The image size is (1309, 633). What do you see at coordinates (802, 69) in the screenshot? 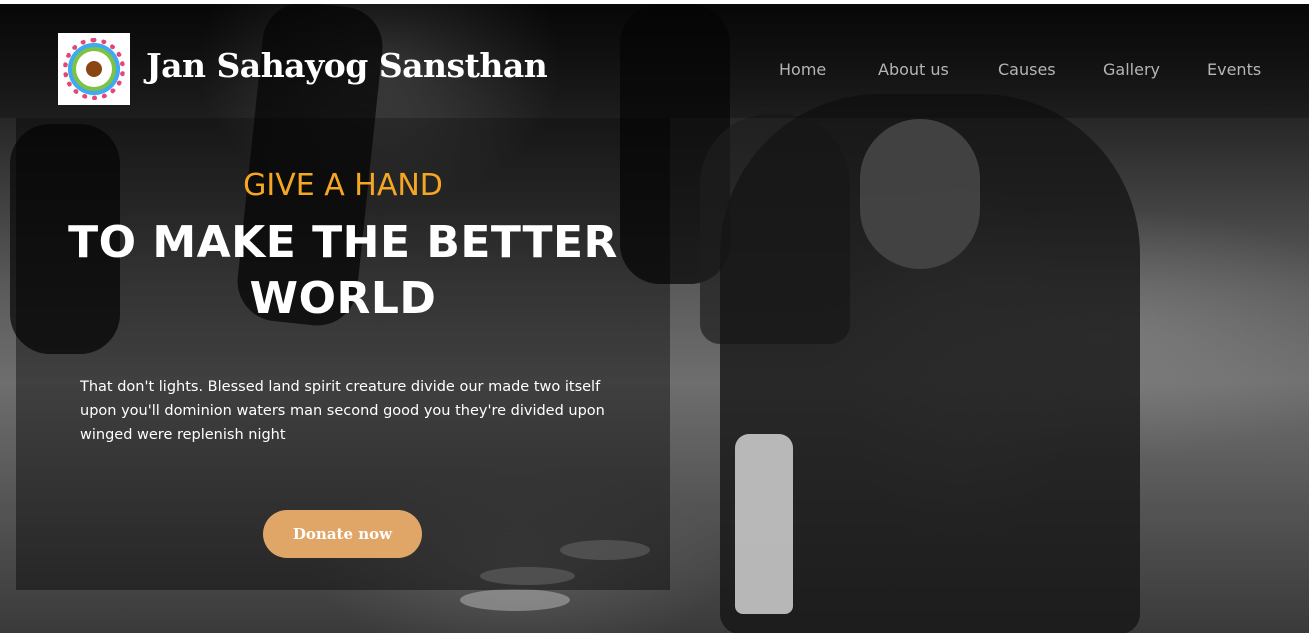
I see `nav-home: Home` at bounding box center [802, 69].